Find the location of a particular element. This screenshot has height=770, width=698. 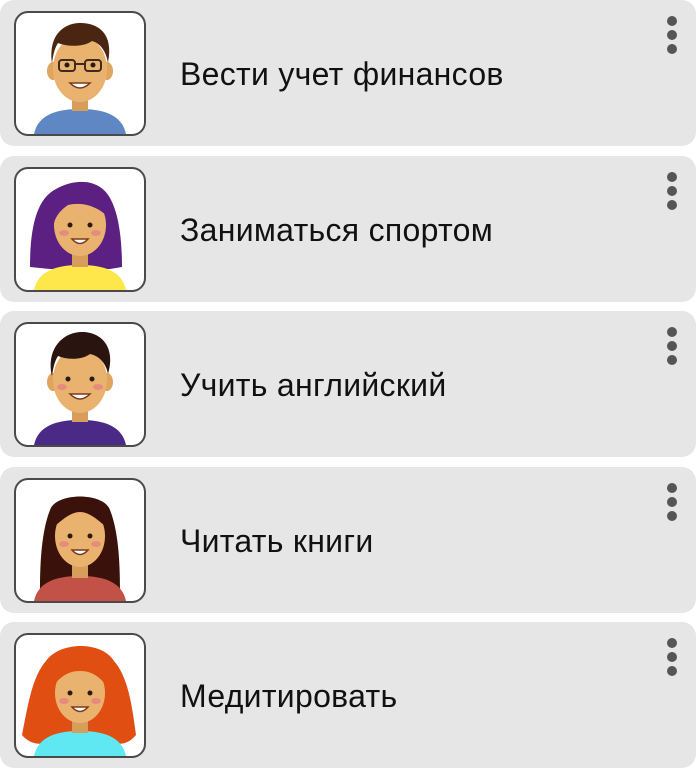

avatar-woman-red-hair-icon is located at coordinates (80, 695).